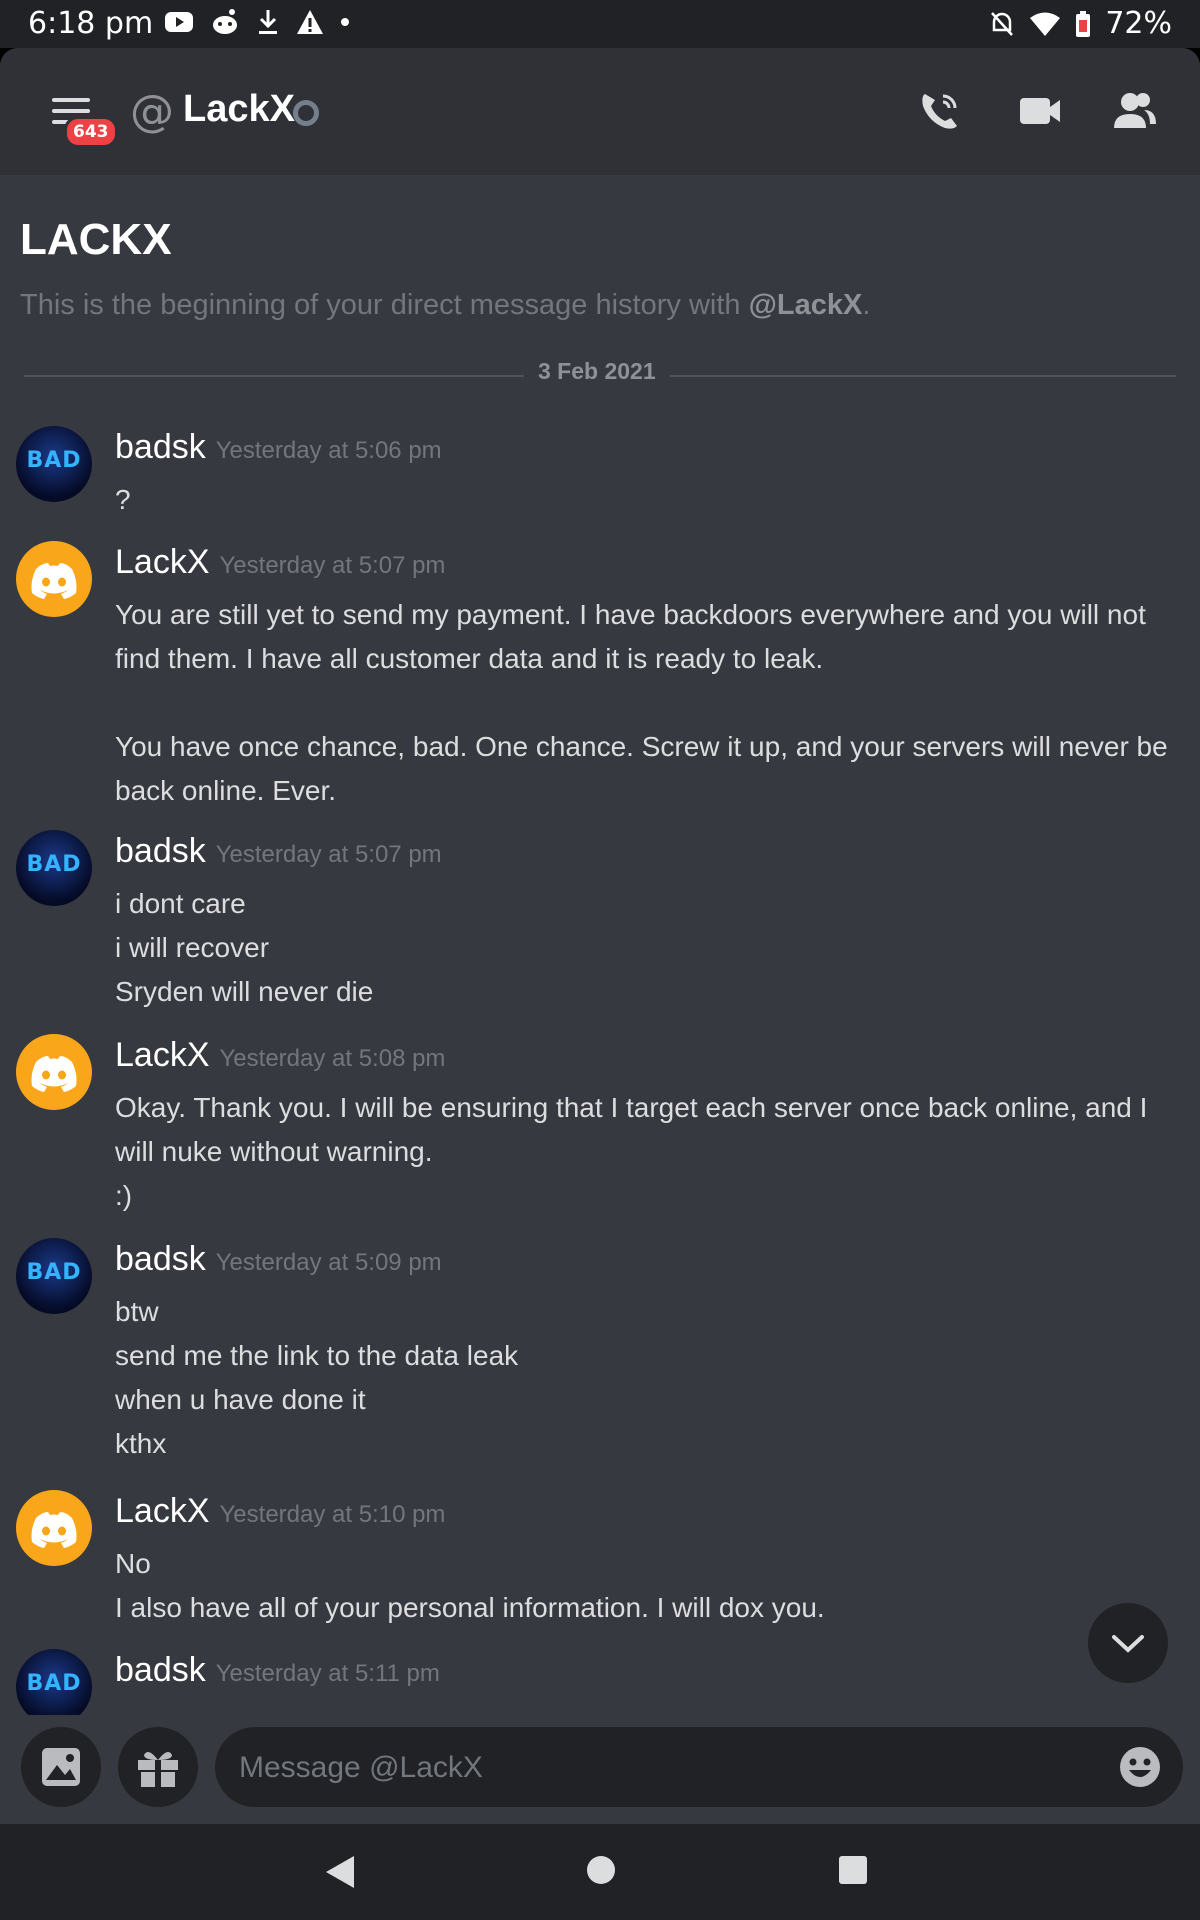 The height and width of the screenshot is (1920, 1200). I want to click on gift-icon, so click(158, 1769).